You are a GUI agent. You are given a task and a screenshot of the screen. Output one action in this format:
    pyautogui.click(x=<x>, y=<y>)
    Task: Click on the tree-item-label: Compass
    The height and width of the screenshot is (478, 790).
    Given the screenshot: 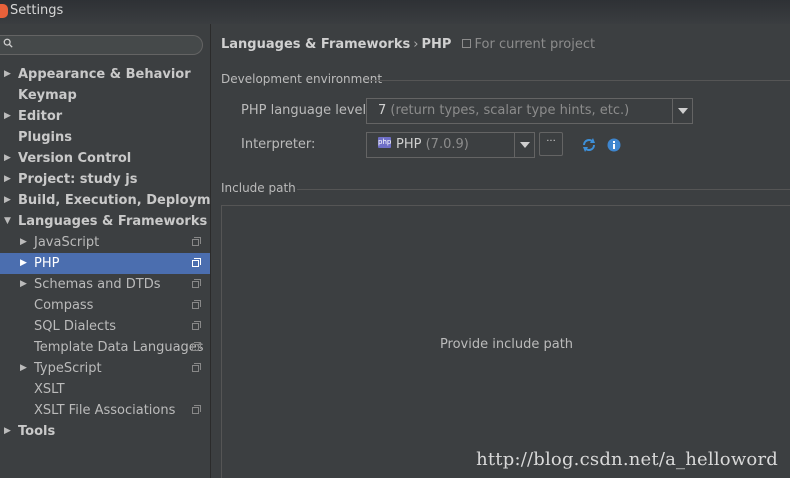 What is the action you would take?
    pyautogui.click(x=64, y=305)
    